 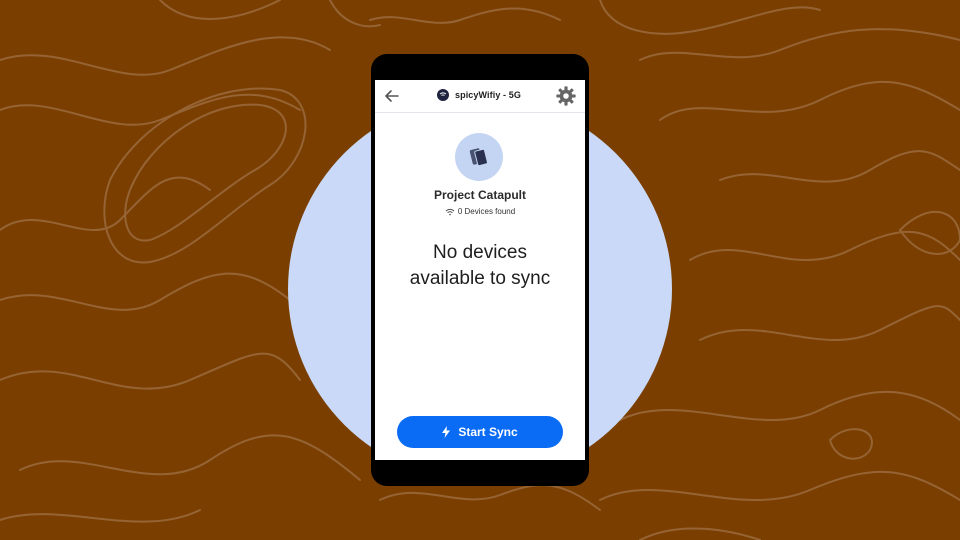 What do you see at coordinates (488, 95) in the screenshot?
I see `network-name: spicyWifiy - 5G` at bounding box center [488, 95].